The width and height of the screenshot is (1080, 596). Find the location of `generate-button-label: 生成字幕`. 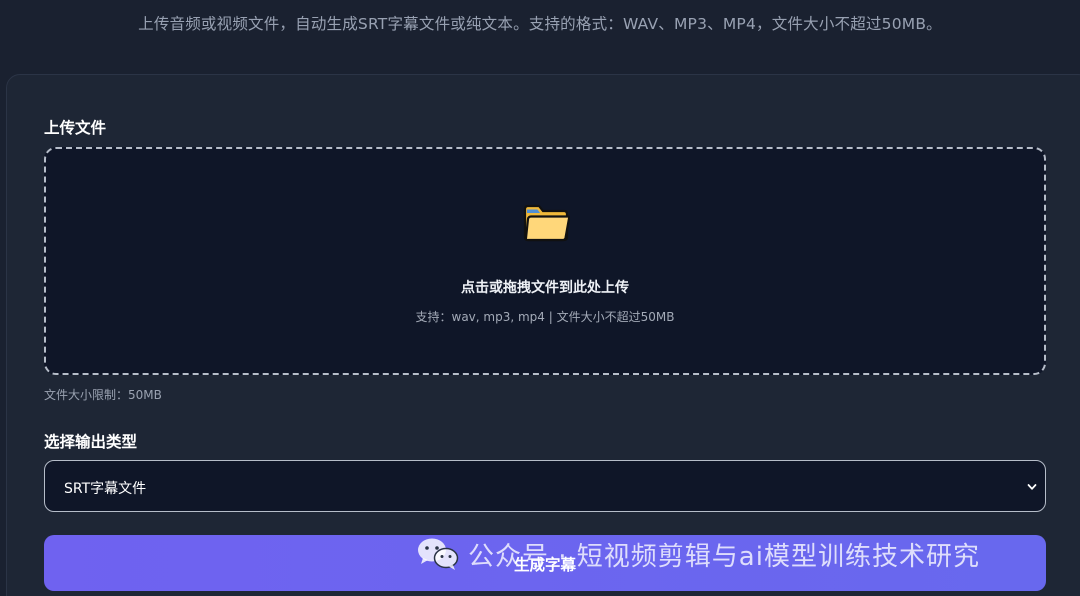

generate-button-label: 生成字幕 is located at coordinates (544, 565).